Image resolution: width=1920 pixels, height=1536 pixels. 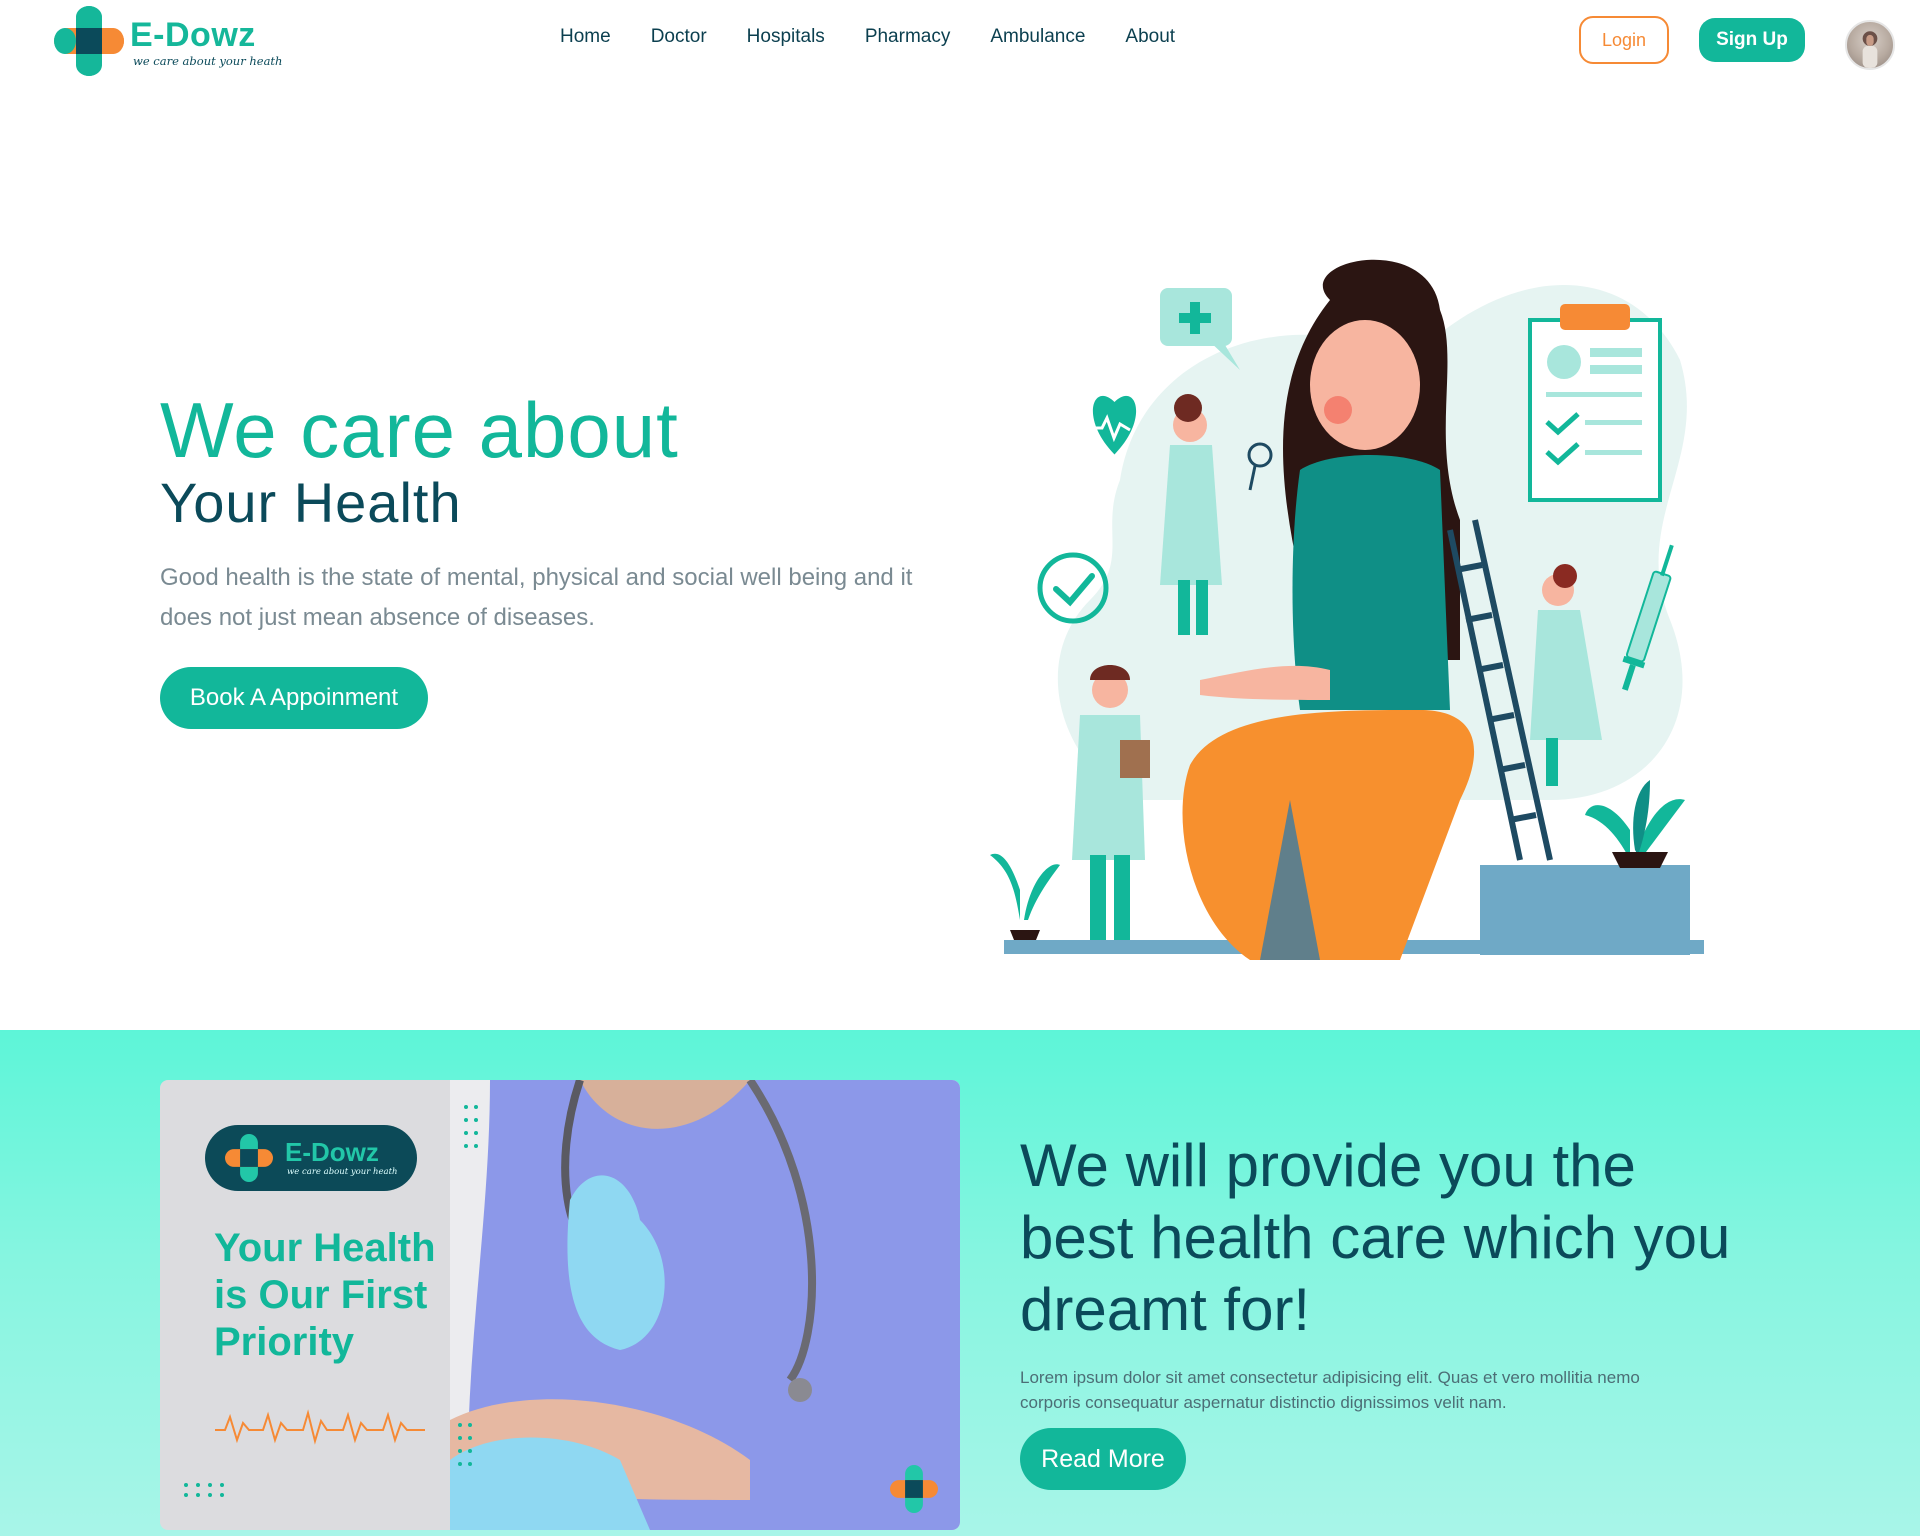 I want to click on avatar, so click(x=1870, y=45).